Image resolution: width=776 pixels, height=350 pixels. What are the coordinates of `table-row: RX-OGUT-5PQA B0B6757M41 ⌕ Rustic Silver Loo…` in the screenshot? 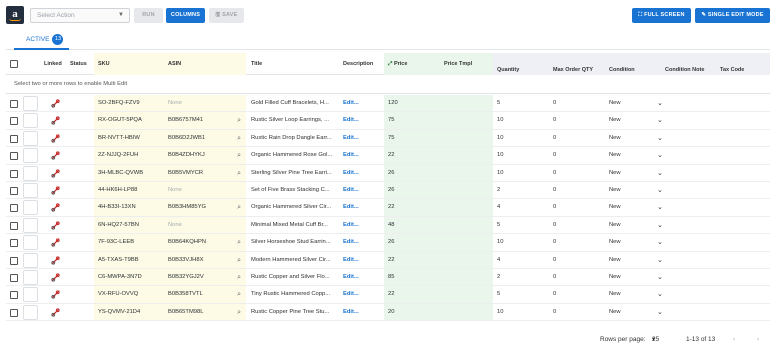 It's located at (388, 121).